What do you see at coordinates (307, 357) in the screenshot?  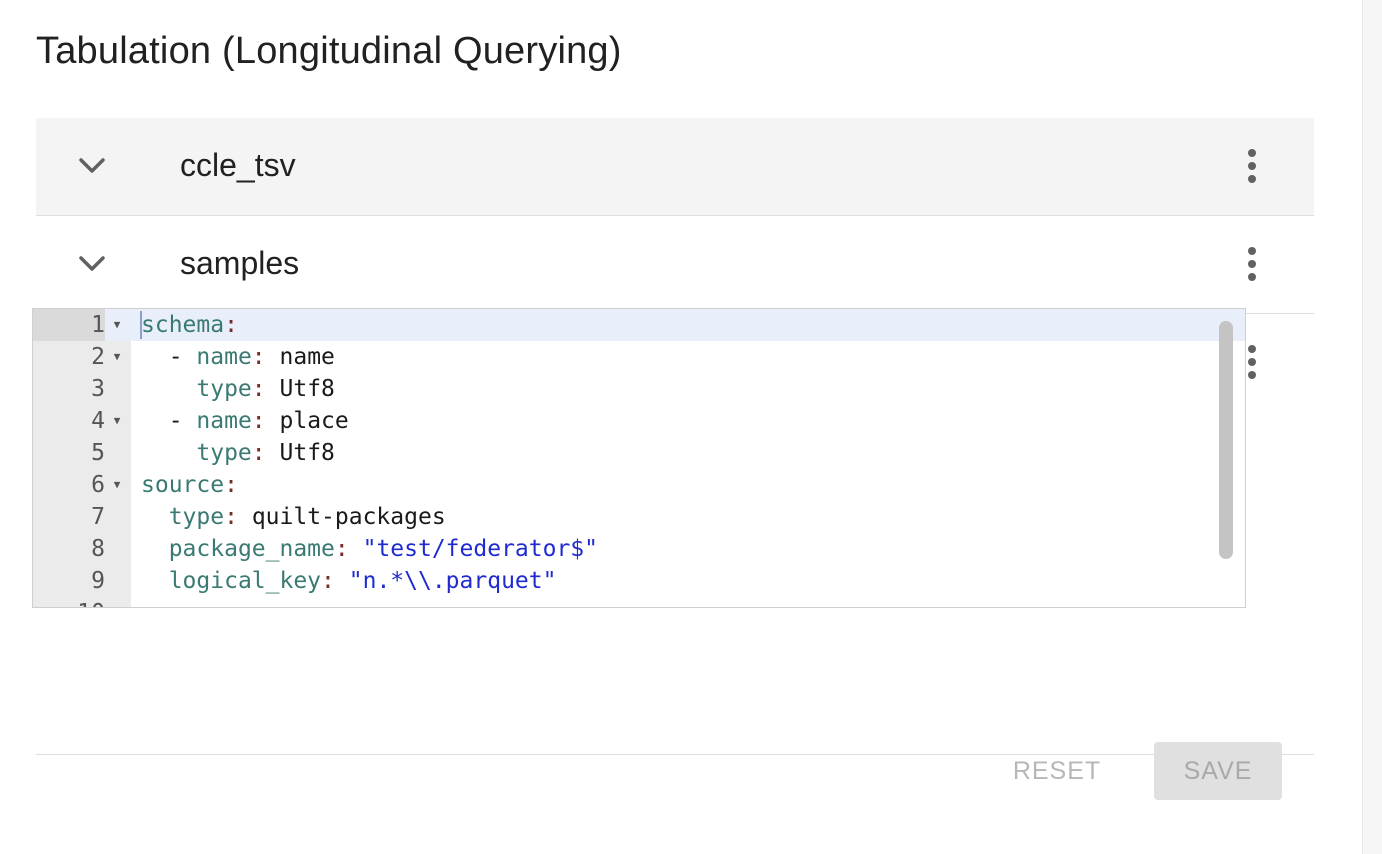 I see `yaml-value: name` at bounding box center [307, 357].